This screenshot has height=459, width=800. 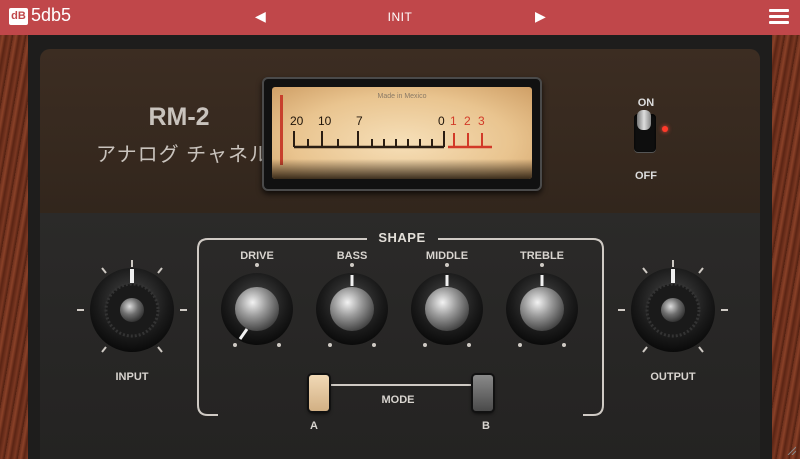 What do you see at coordinates (665, 129) in the screenshot?
I see `power-led-icon` at bounding box center [665, 129].